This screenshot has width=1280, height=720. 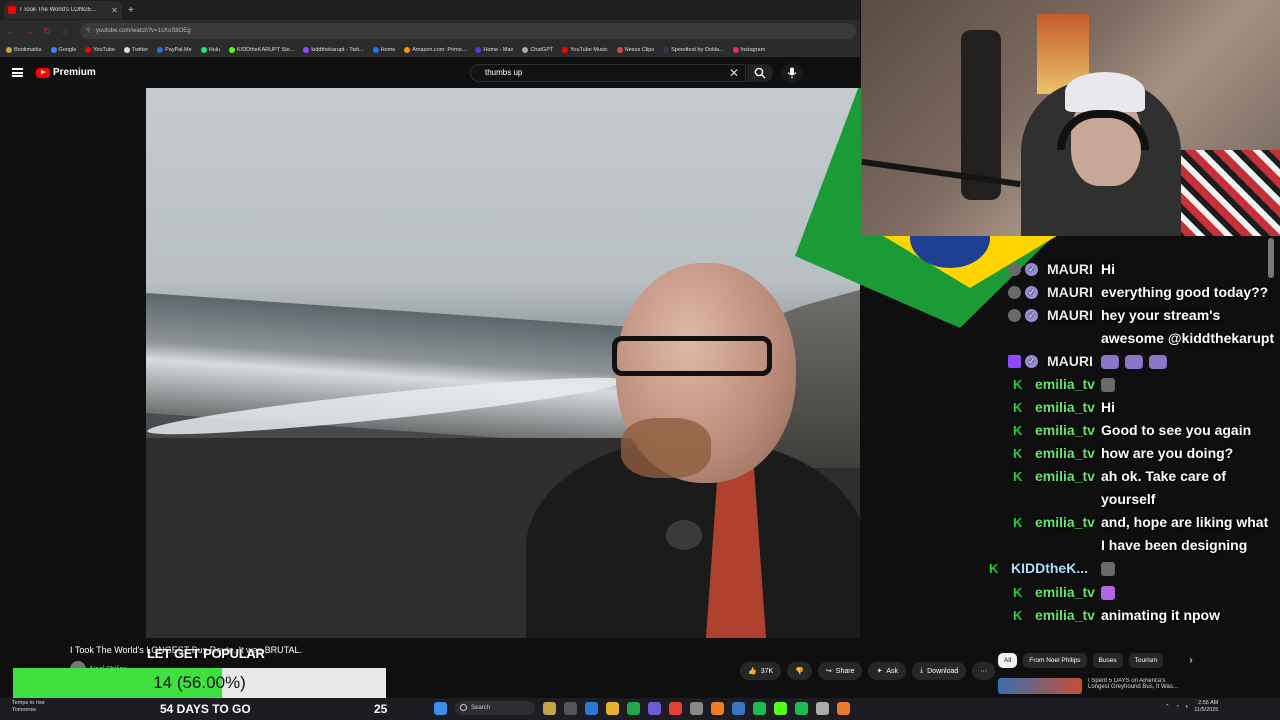 What do you see at coordinates (1167, 707) in the screenshot?
I see `chevron-up-icon: ⌃` at bounding box center [1167, 707].